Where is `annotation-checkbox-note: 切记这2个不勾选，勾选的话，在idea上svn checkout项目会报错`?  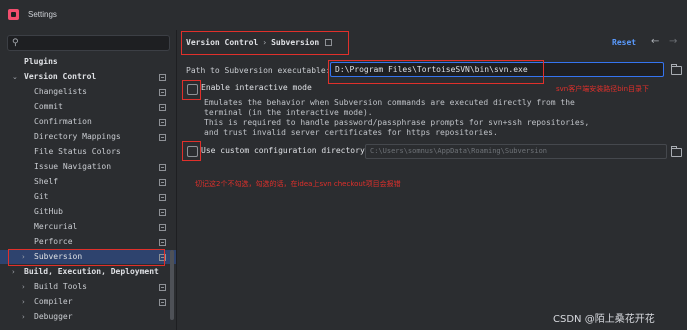 annotation-checkbox-note: 切记这2个不勾选，勾选的话，在idea上svn checkout项目会报错 is located at coordinates (298, 184).